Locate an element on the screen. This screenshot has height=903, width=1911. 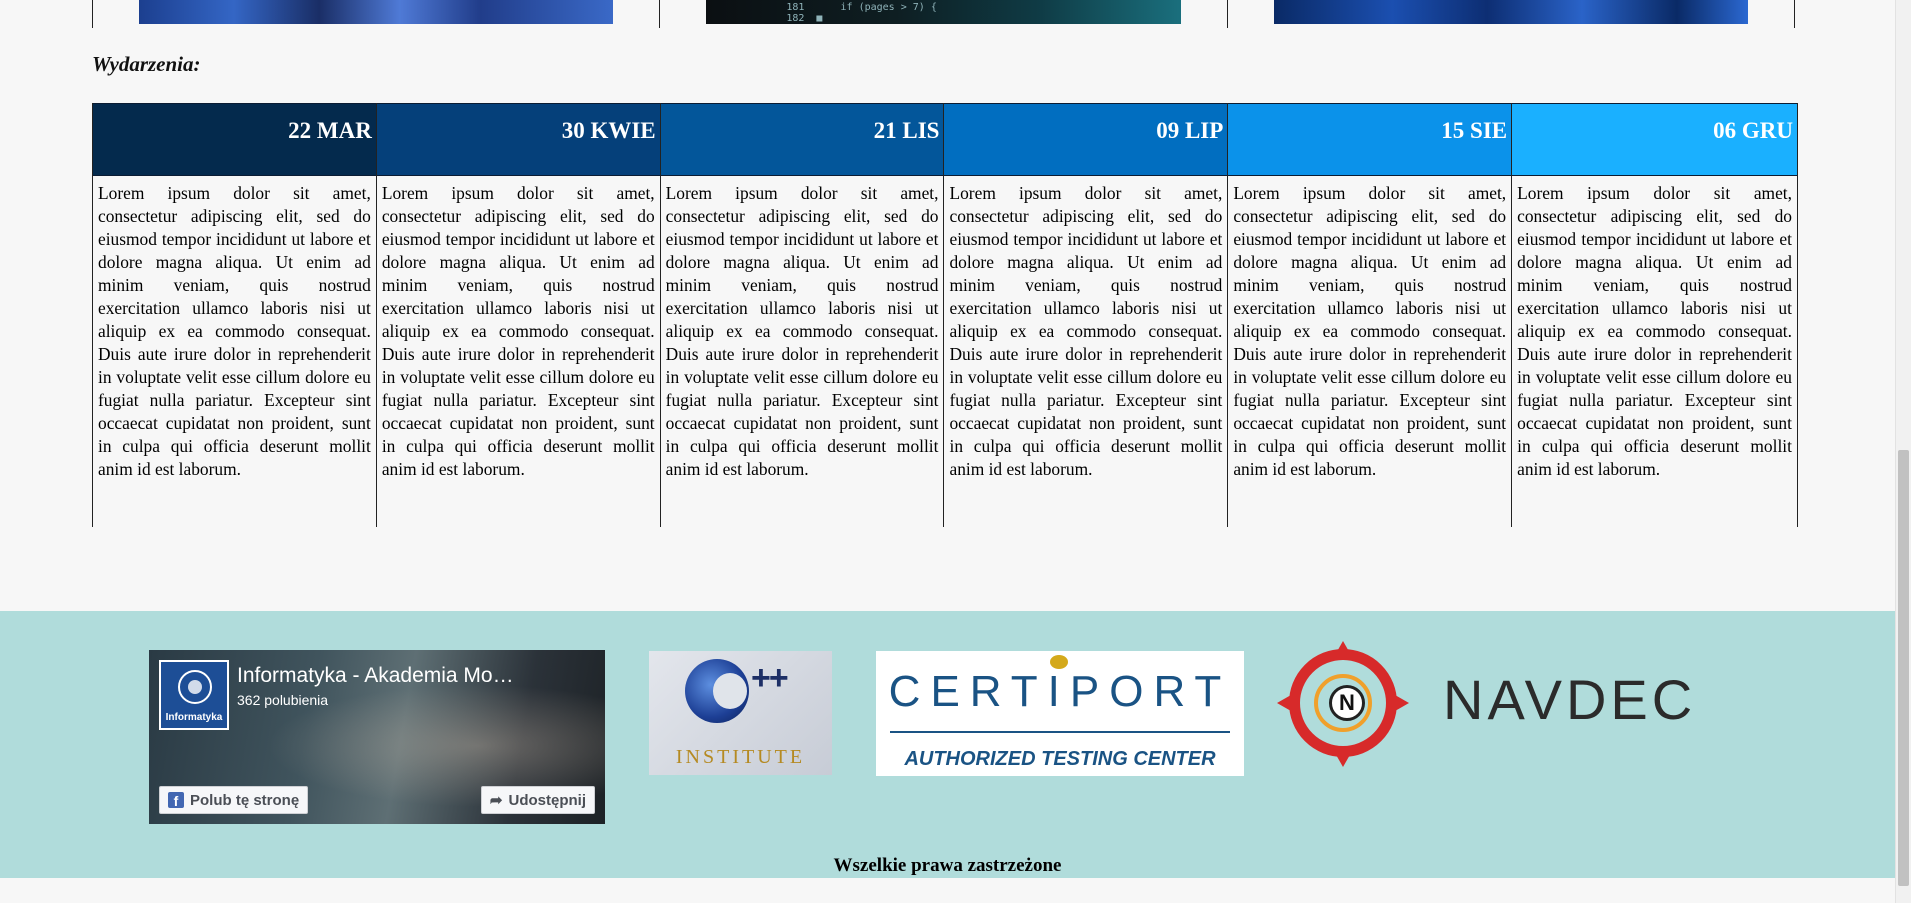
vertical-scrollbar is located at coordinates (1903, 451).